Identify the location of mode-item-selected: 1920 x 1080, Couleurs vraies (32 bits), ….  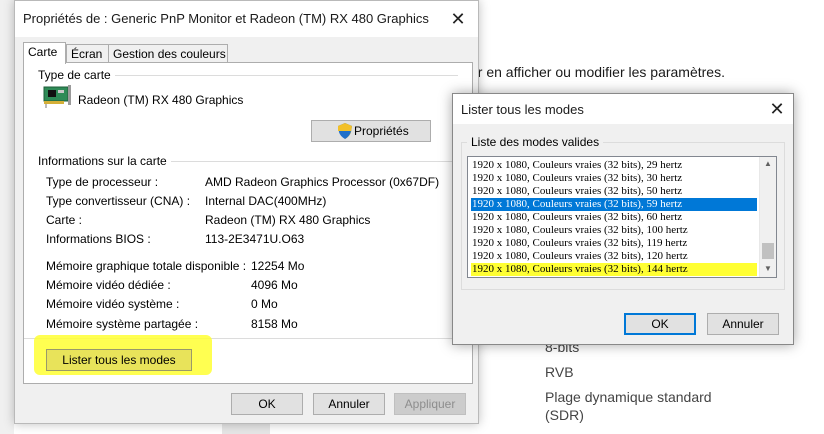
(614, 204).